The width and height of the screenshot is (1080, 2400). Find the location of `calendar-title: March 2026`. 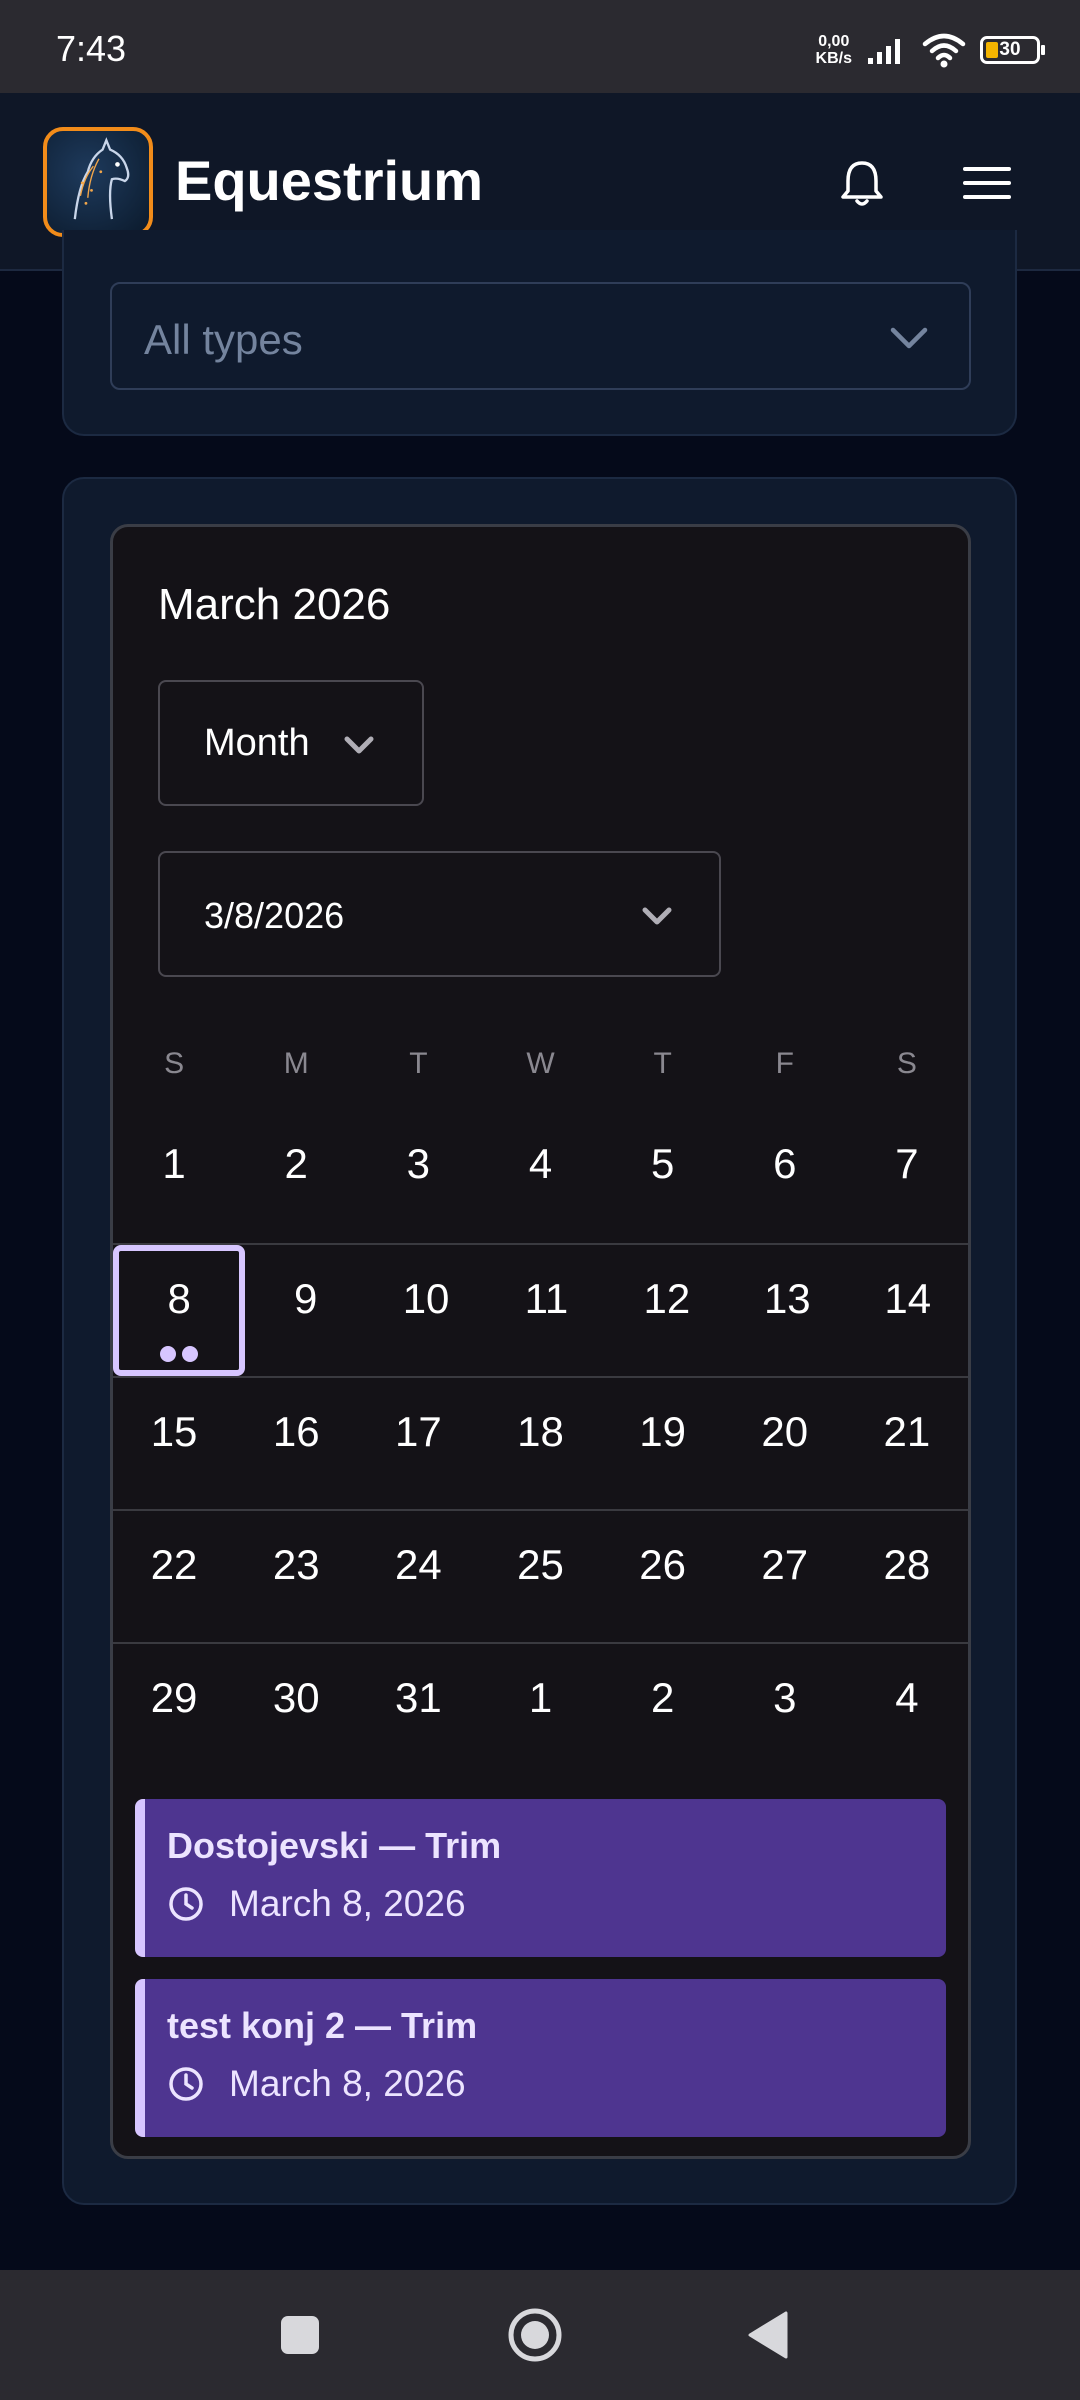

calendar-title: March 2026 is located at coordinates (274, 604).